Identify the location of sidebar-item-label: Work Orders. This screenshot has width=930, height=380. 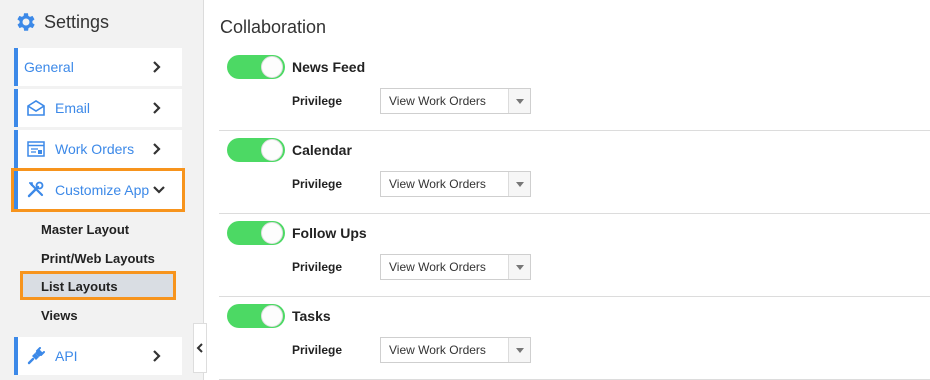
(95, 149).